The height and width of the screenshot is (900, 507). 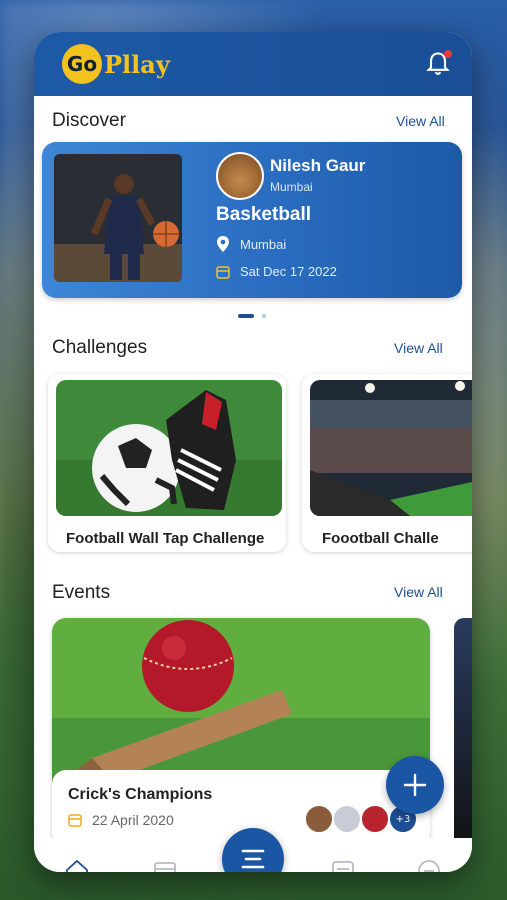 What do you see at coordinates (100, 347) in the screenshot?
I see `challenges-title: Challenges` at bounding box center [100, 347].